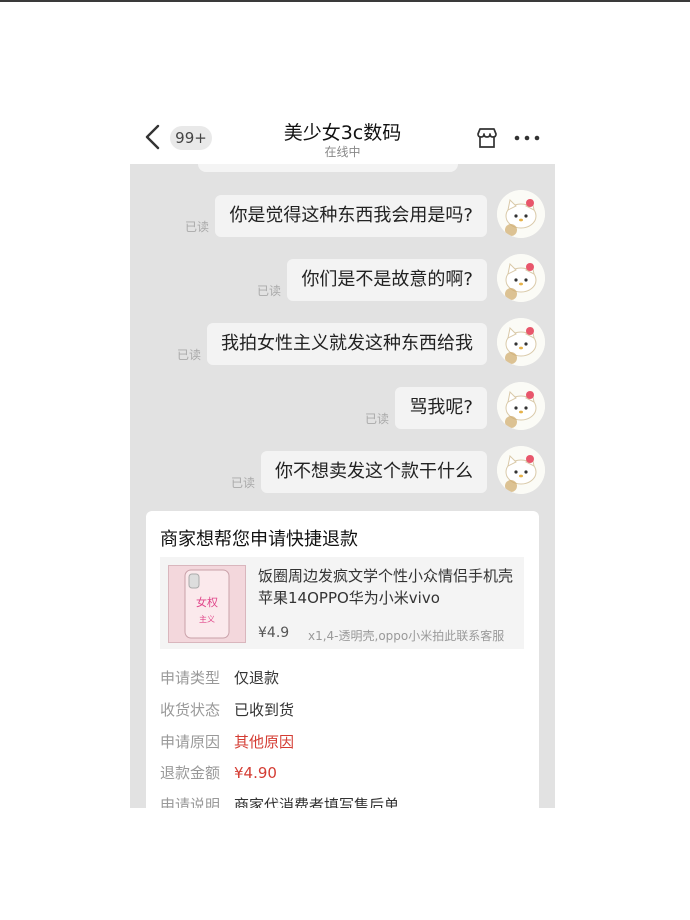 Image resolution: width=690 pixels, height=920 pixels. Describe the element at coordinates (227, 741) in the screenshot. I see `detail-row-reason: 申请原因 其他原因` at that location.